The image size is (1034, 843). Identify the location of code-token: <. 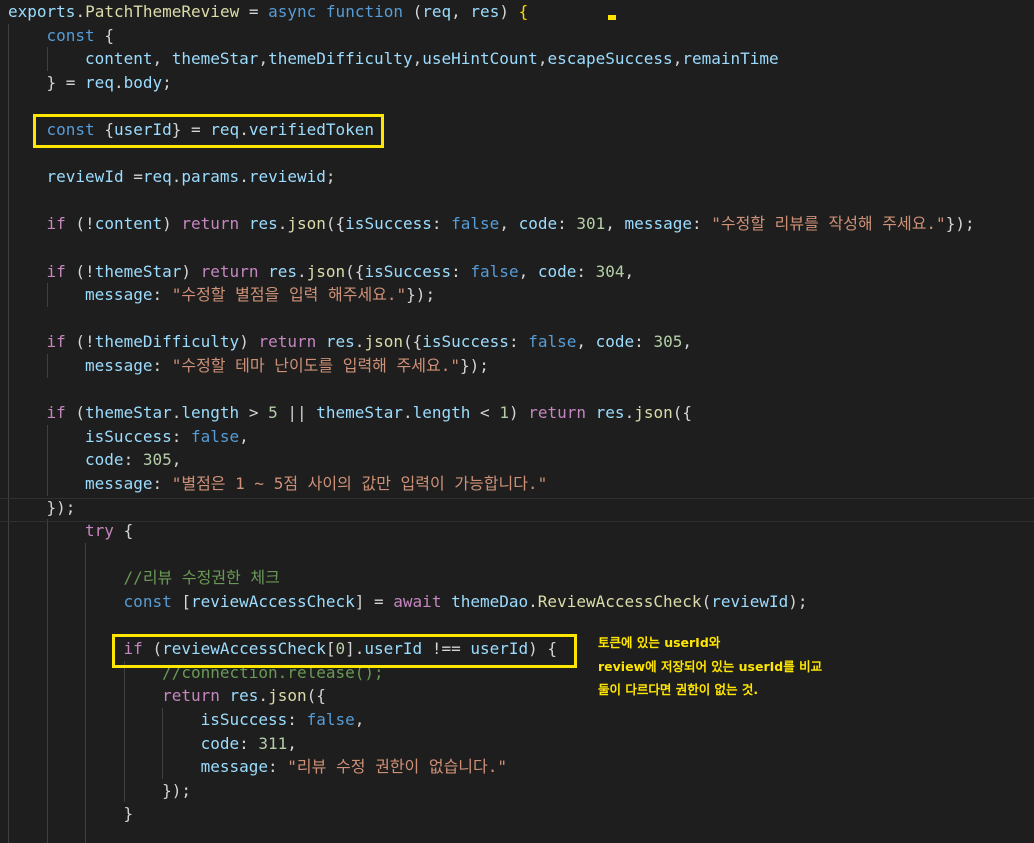
(485, 413).